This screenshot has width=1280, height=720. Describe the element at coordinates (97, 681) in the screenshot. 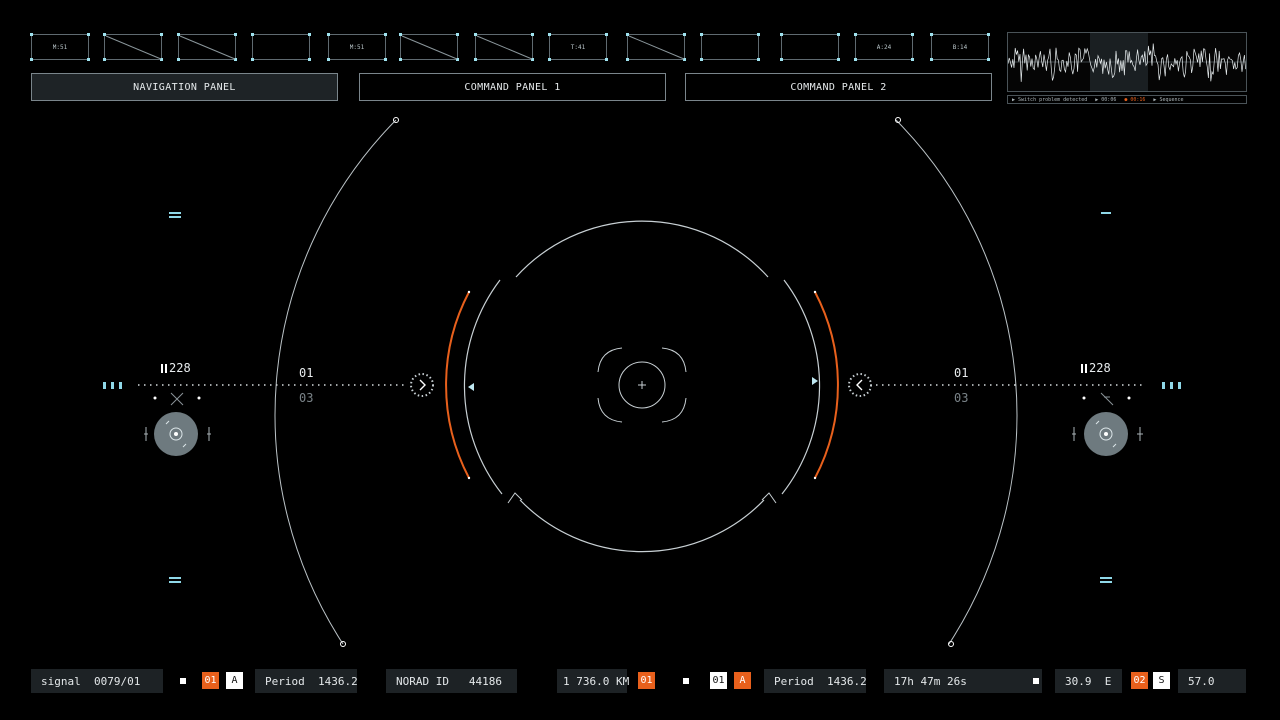

I see `signal-readout: signal 0079/01` at that location.